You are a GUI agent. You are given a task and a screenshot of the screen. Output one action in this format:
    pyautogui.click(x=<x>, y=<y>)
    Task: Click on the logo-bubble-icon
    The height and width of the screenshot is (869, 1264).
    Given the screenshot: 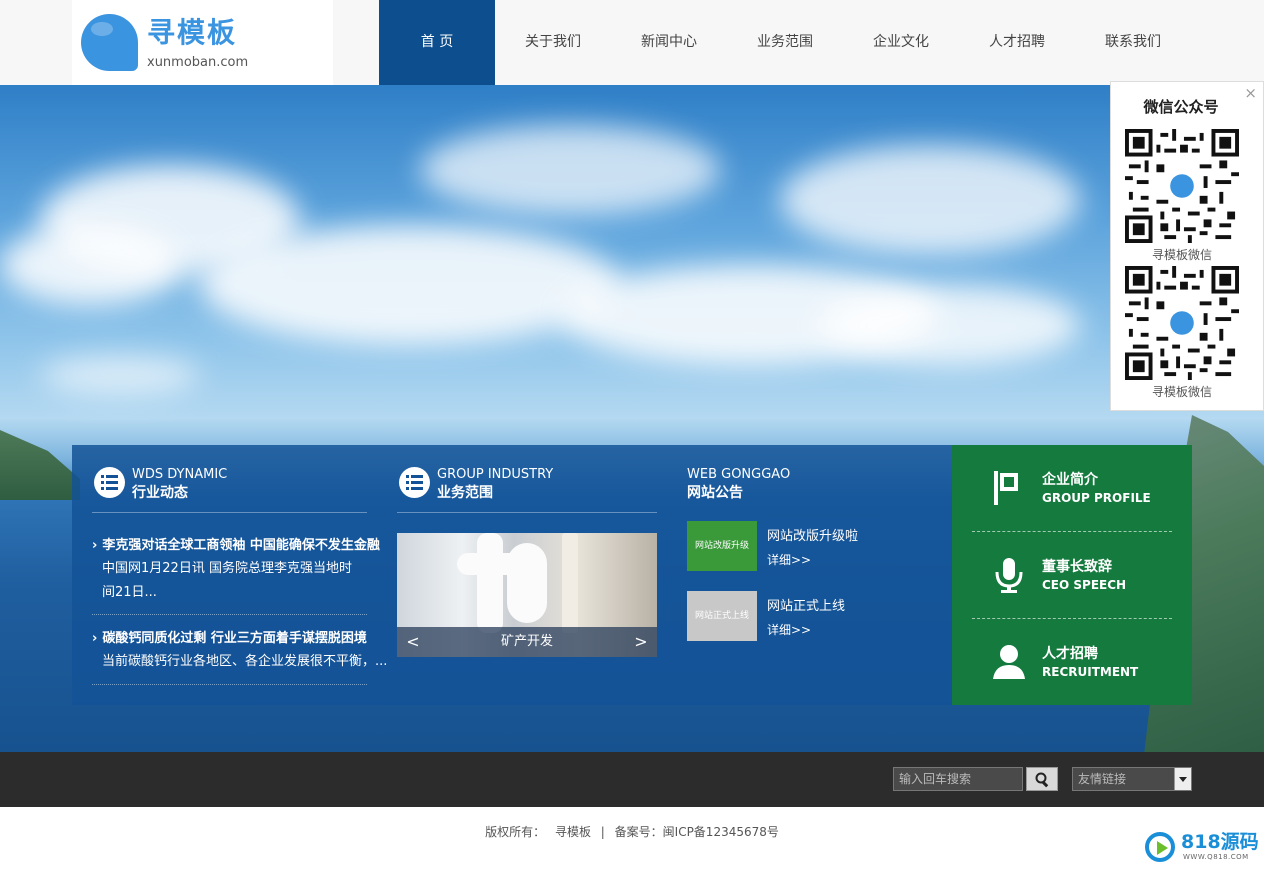 What is the action you would take?
    pyautogui.click(x=109, y=42)
    